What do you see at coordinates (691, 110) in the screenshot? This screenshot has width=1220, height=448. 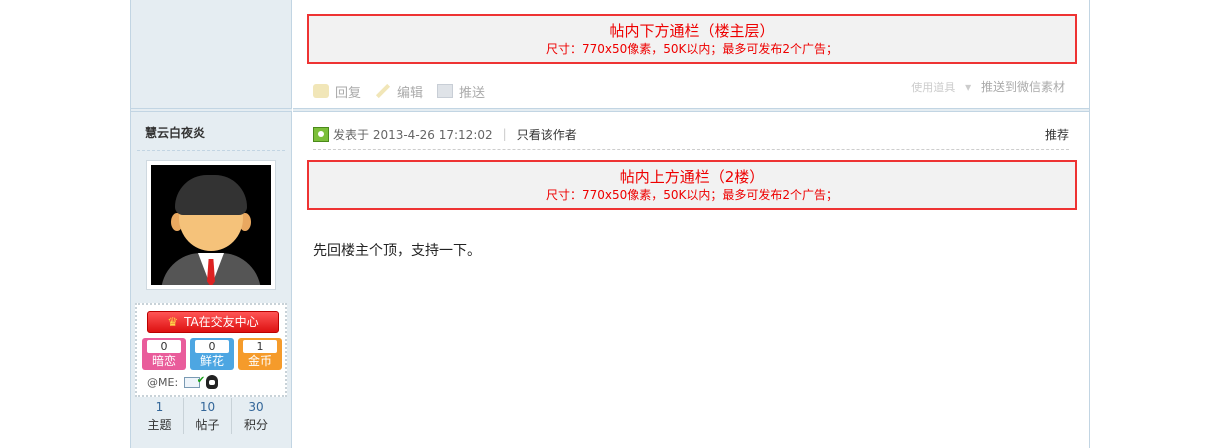 I see `floor-separator` at bounding box center [691, 110].